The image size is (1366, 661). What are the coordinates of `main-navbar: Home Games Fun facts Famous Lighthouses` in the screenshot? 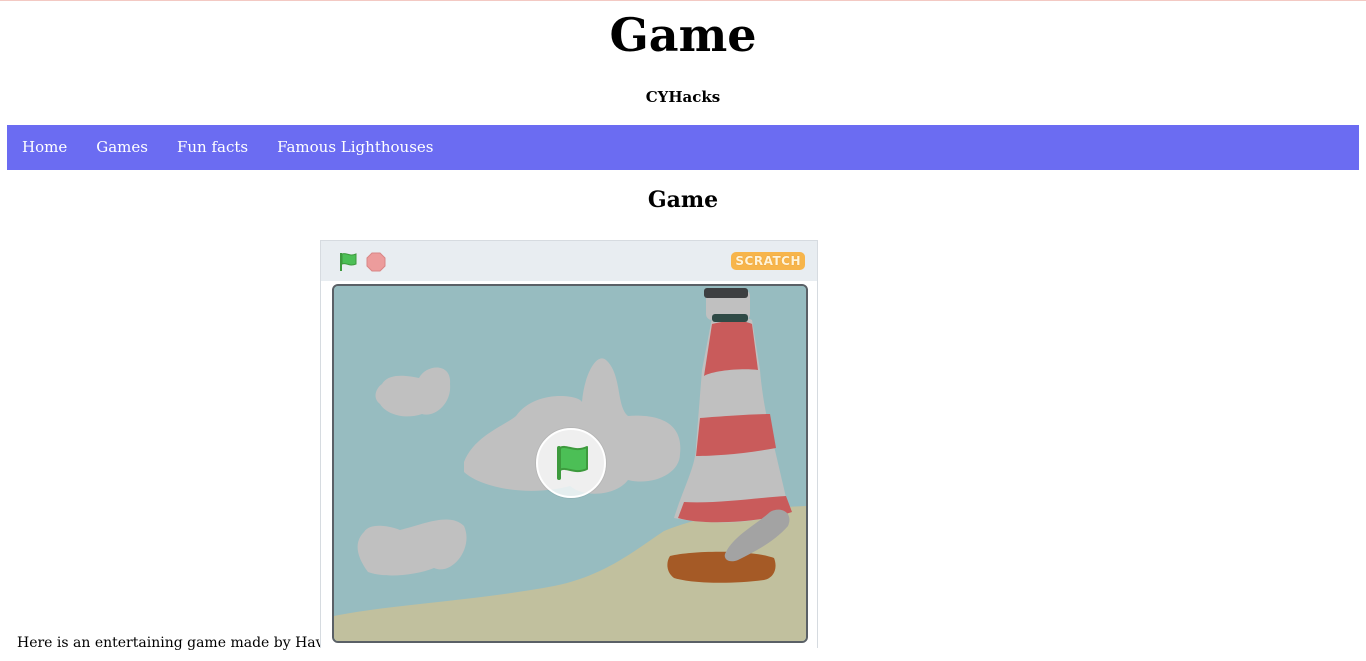 It's located at (683, 147).